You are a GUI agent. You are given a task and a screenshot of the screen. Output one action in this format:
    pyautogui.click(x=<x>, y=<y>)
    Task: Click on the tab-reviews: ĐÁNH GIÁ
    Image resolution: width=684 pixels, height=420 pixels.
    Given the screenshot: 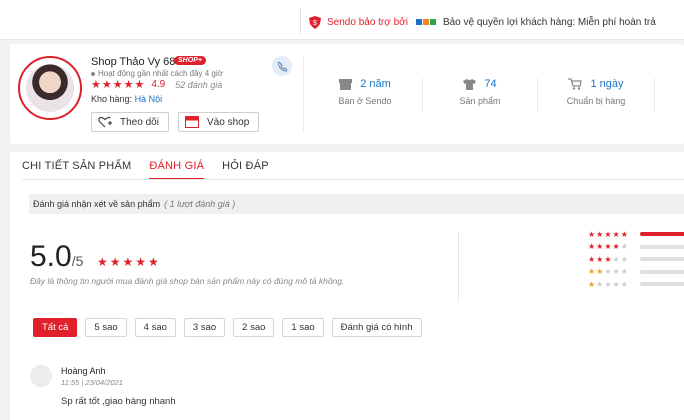 What is the action you would take?
    pyautogui.click(x=177, y=170)
    